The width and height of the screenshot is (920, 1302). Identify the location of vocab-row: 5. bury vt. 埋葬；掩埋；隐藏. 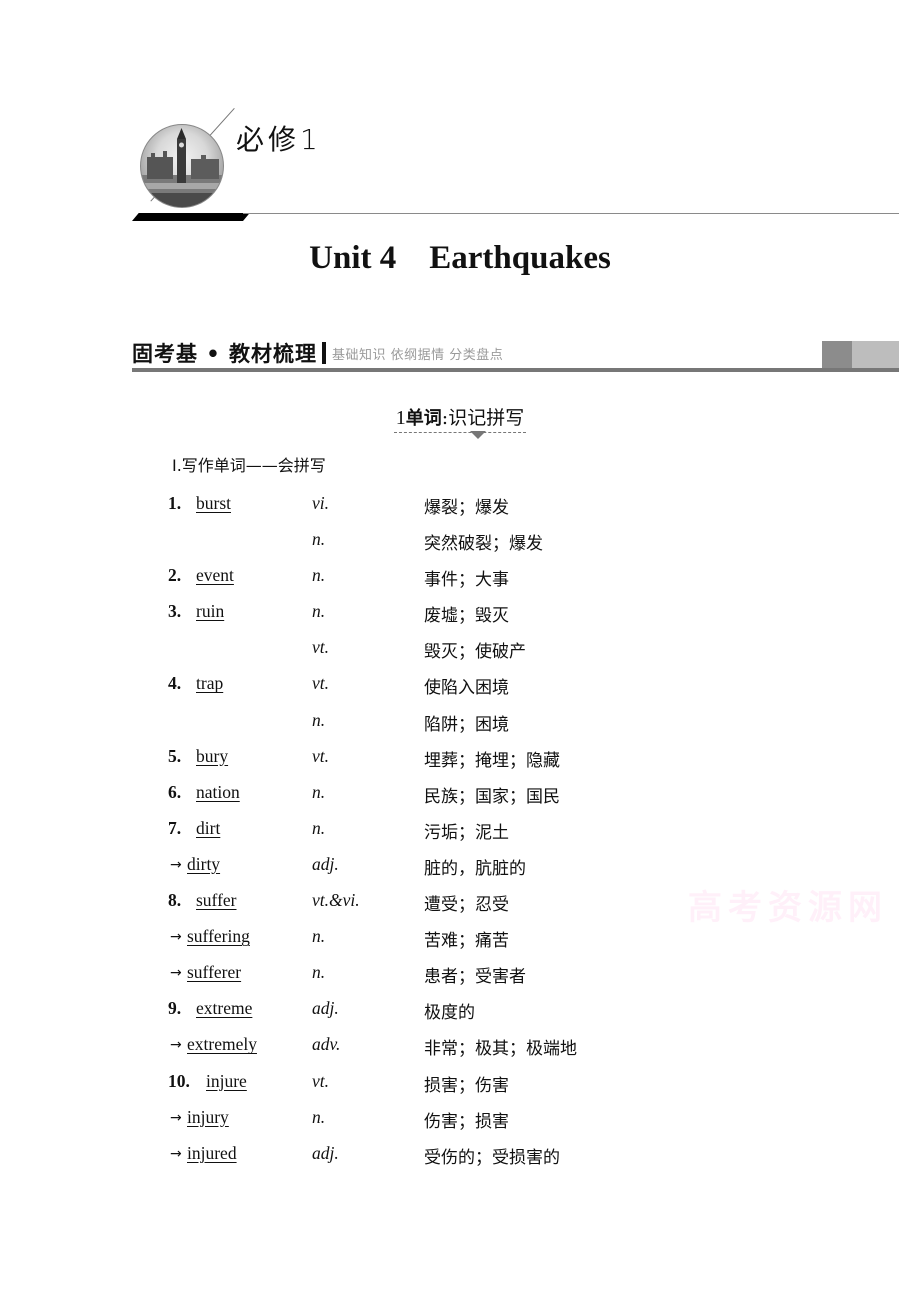
(460, 756).